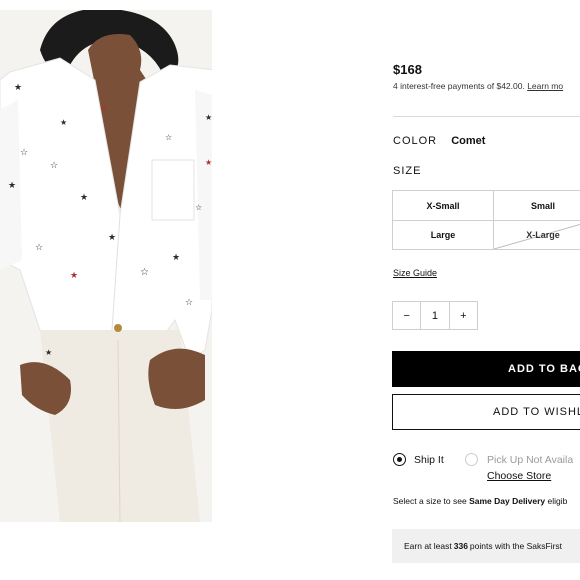  Describe the element at coordinates (459, 86) in the screenshot. I see `installments-amount: 4 interest-free payments of $42.00.` at that location.